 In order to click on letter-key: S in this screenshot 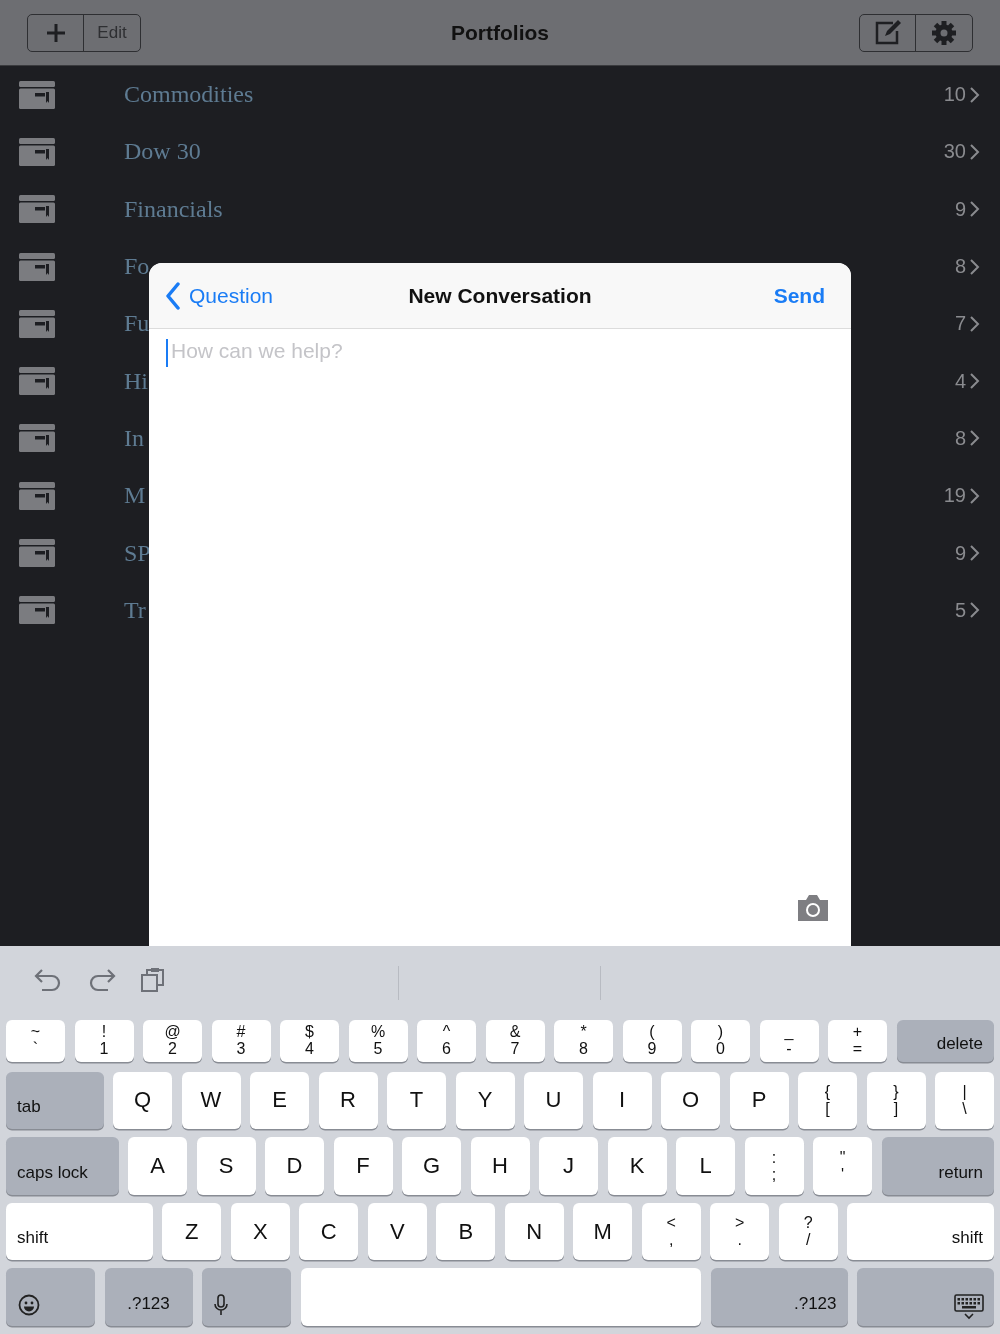, I will do `click(226, 1166)`.